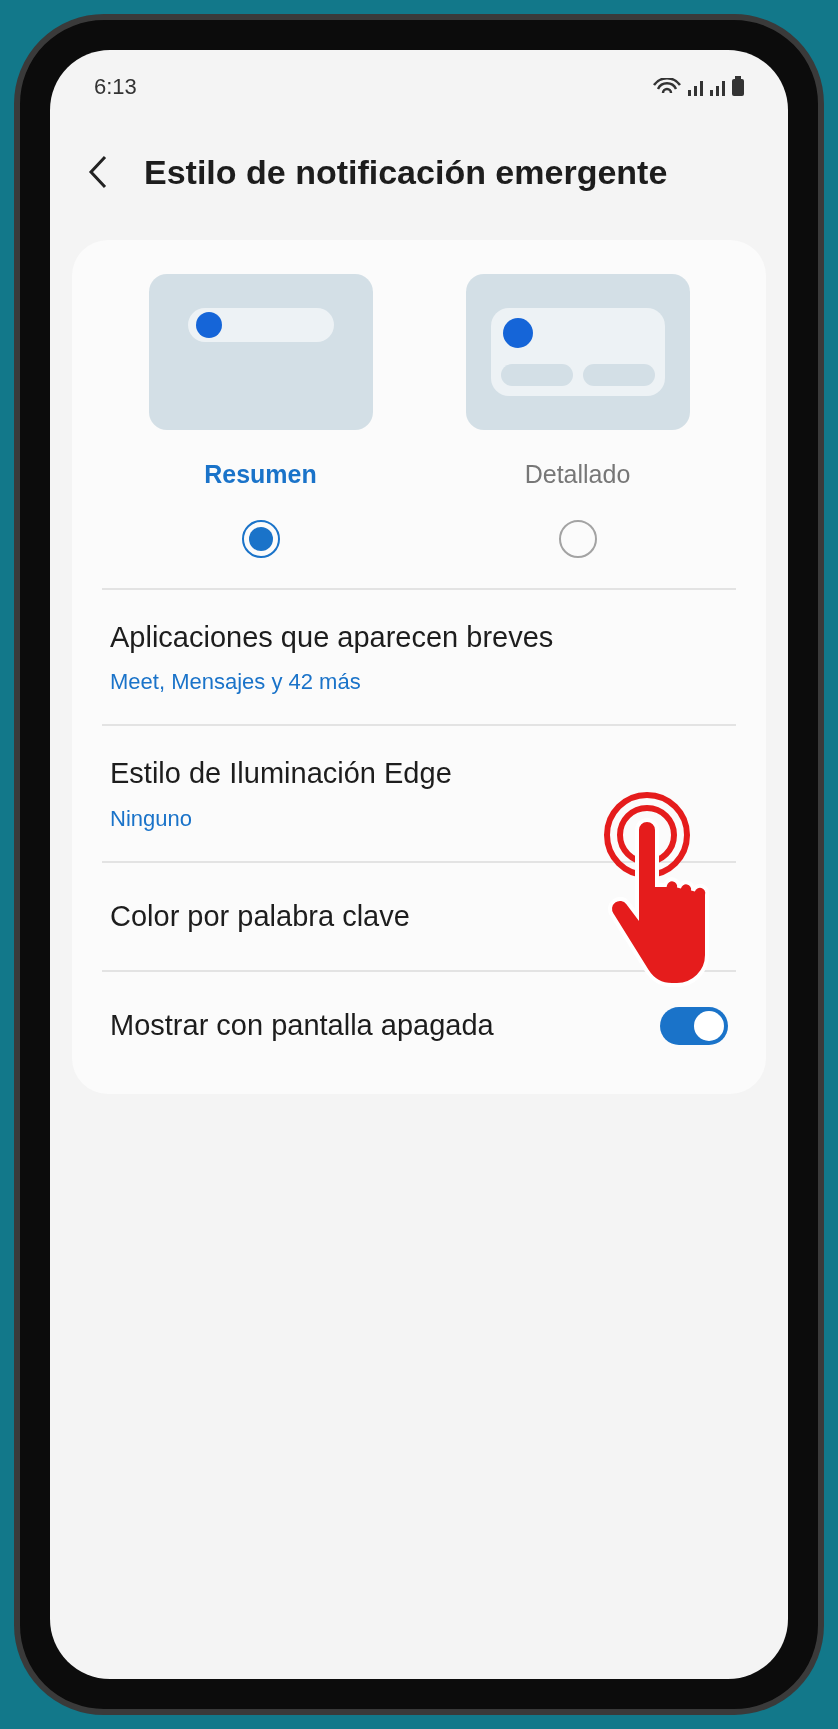 The height and width of the screenshot is (1729, 838). What do you see at coordinates (151, 818) in the screenshot?
I see `setting-value: Ninguno` at bounding box center [151, 818].